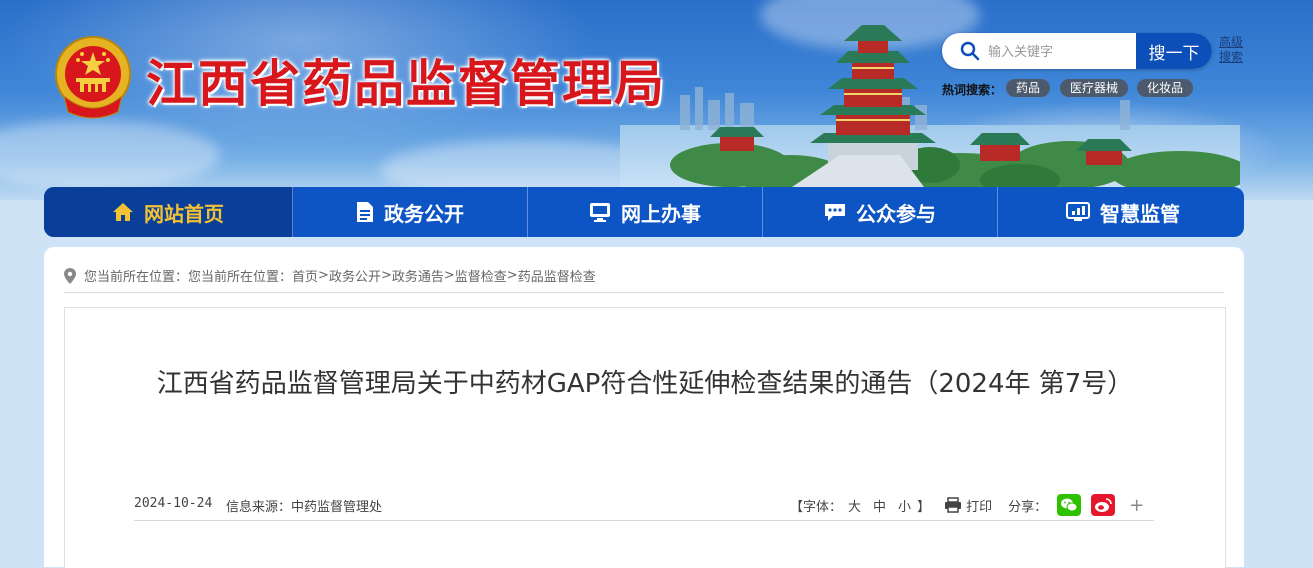 The height and width of the screenshot is (568, 1313). What do you see at coordinates (972, 90) in the screenshot?
I see `hot-search-label: 热词搜索：` at bounding box center [972, 90].